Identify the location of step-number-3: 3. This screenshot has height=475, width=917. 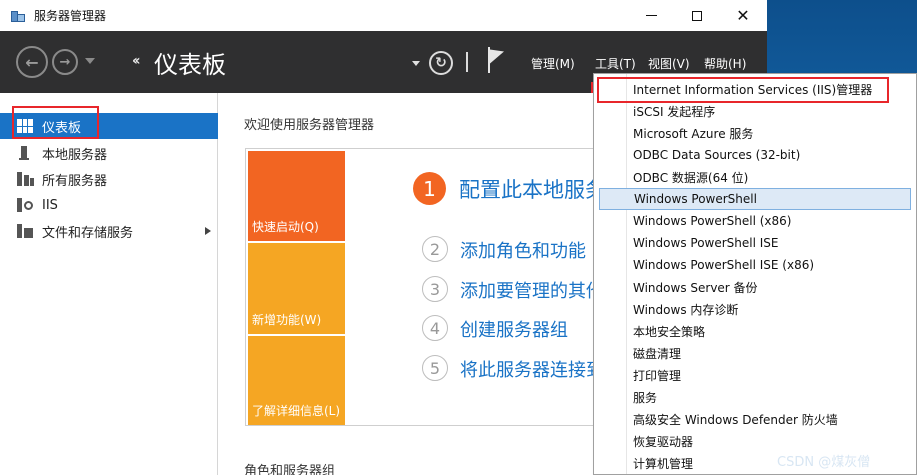
(435, 289).